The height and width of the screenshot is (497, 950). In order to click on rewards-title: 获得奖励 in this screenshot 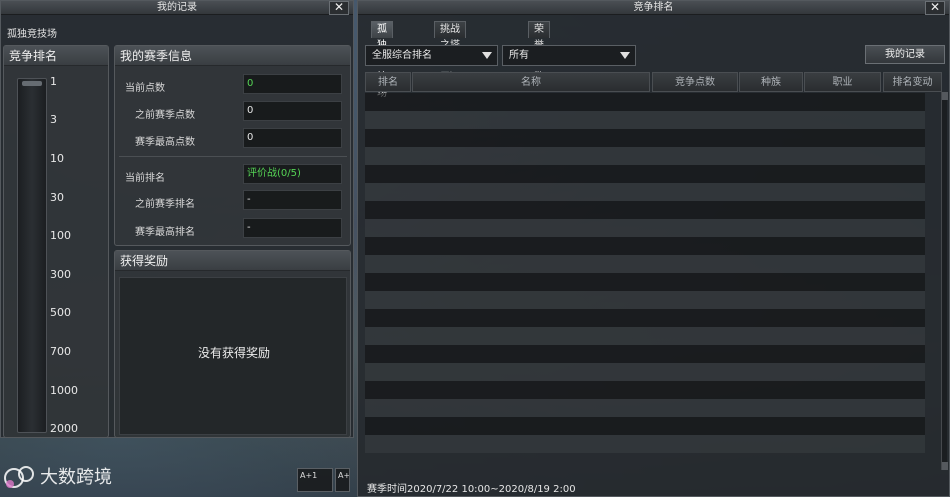, I will do `click(232, 261)`.